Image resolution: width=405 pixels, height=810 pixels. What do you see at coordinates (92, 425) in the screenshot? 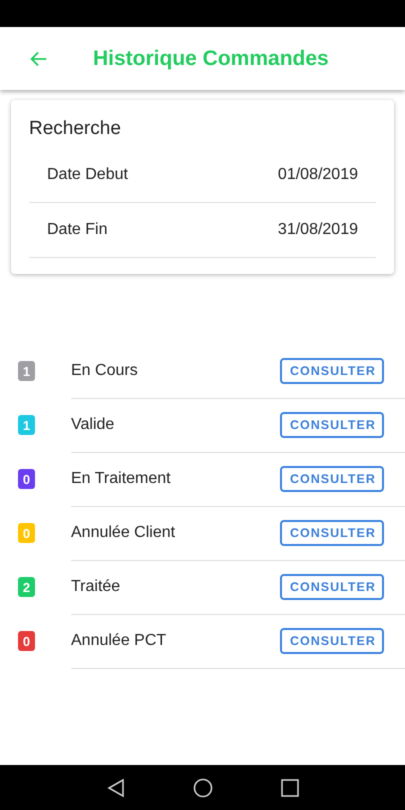
I see `status-label: Valide` at bounding box center [92, 425].